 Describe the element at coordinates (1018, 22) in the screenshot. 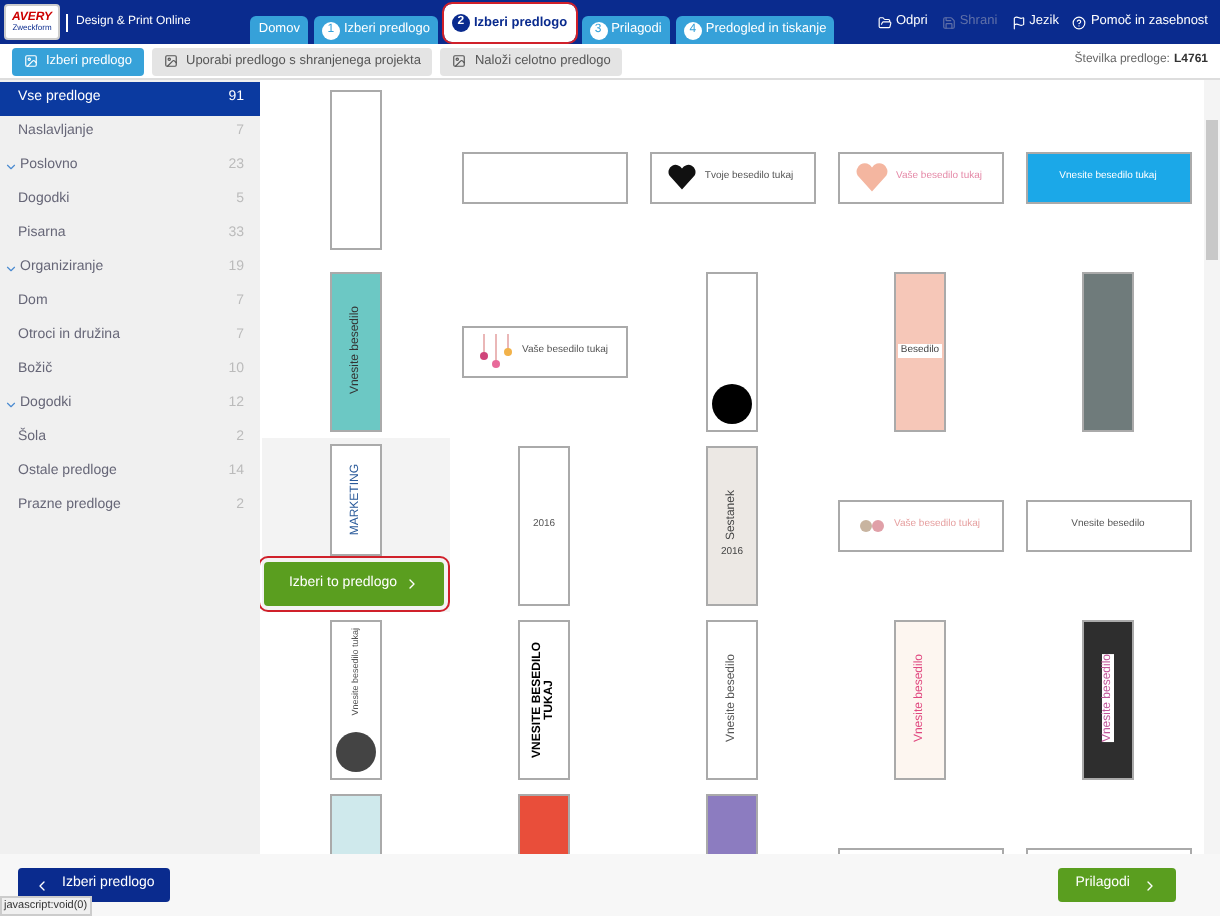

I see `flag-icon` at that location.